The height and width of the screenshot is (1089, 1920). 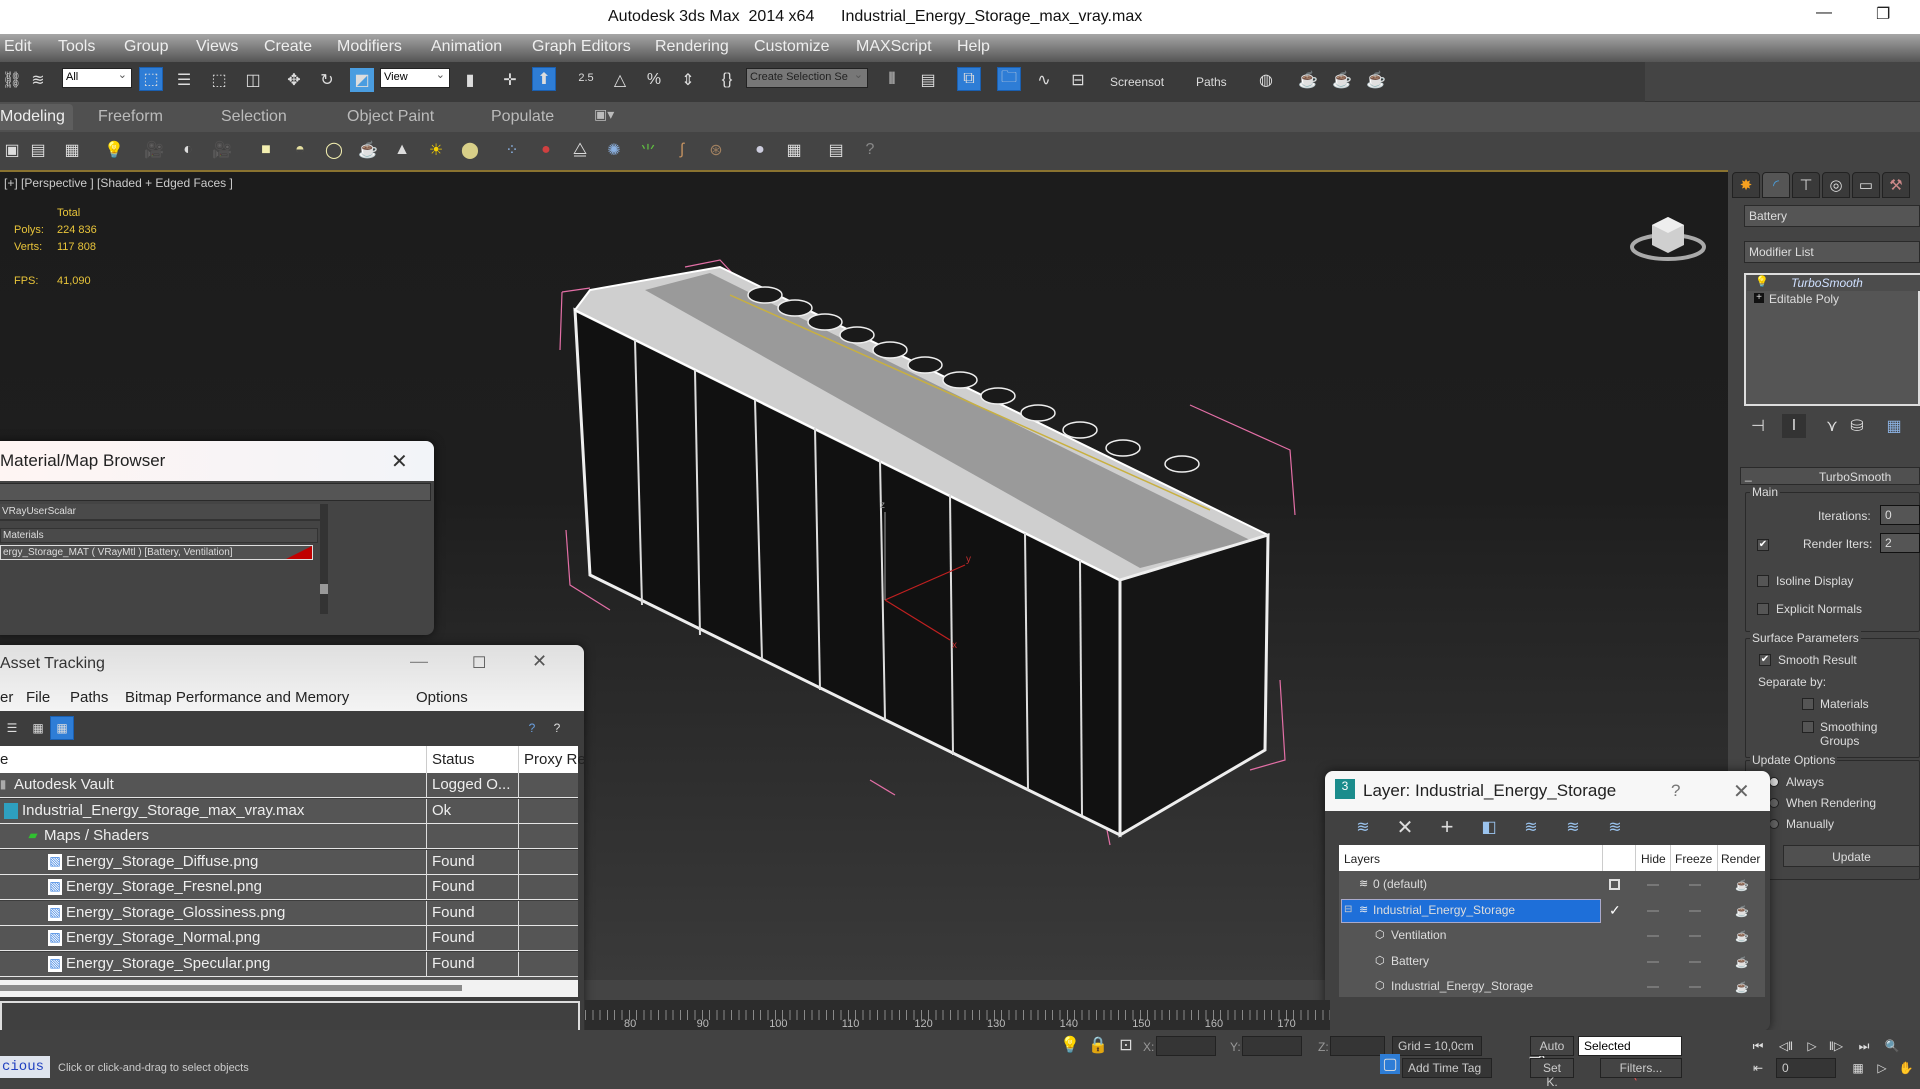 I want to click on material-editor-icon: ◍, so click(x=1266, y=80).